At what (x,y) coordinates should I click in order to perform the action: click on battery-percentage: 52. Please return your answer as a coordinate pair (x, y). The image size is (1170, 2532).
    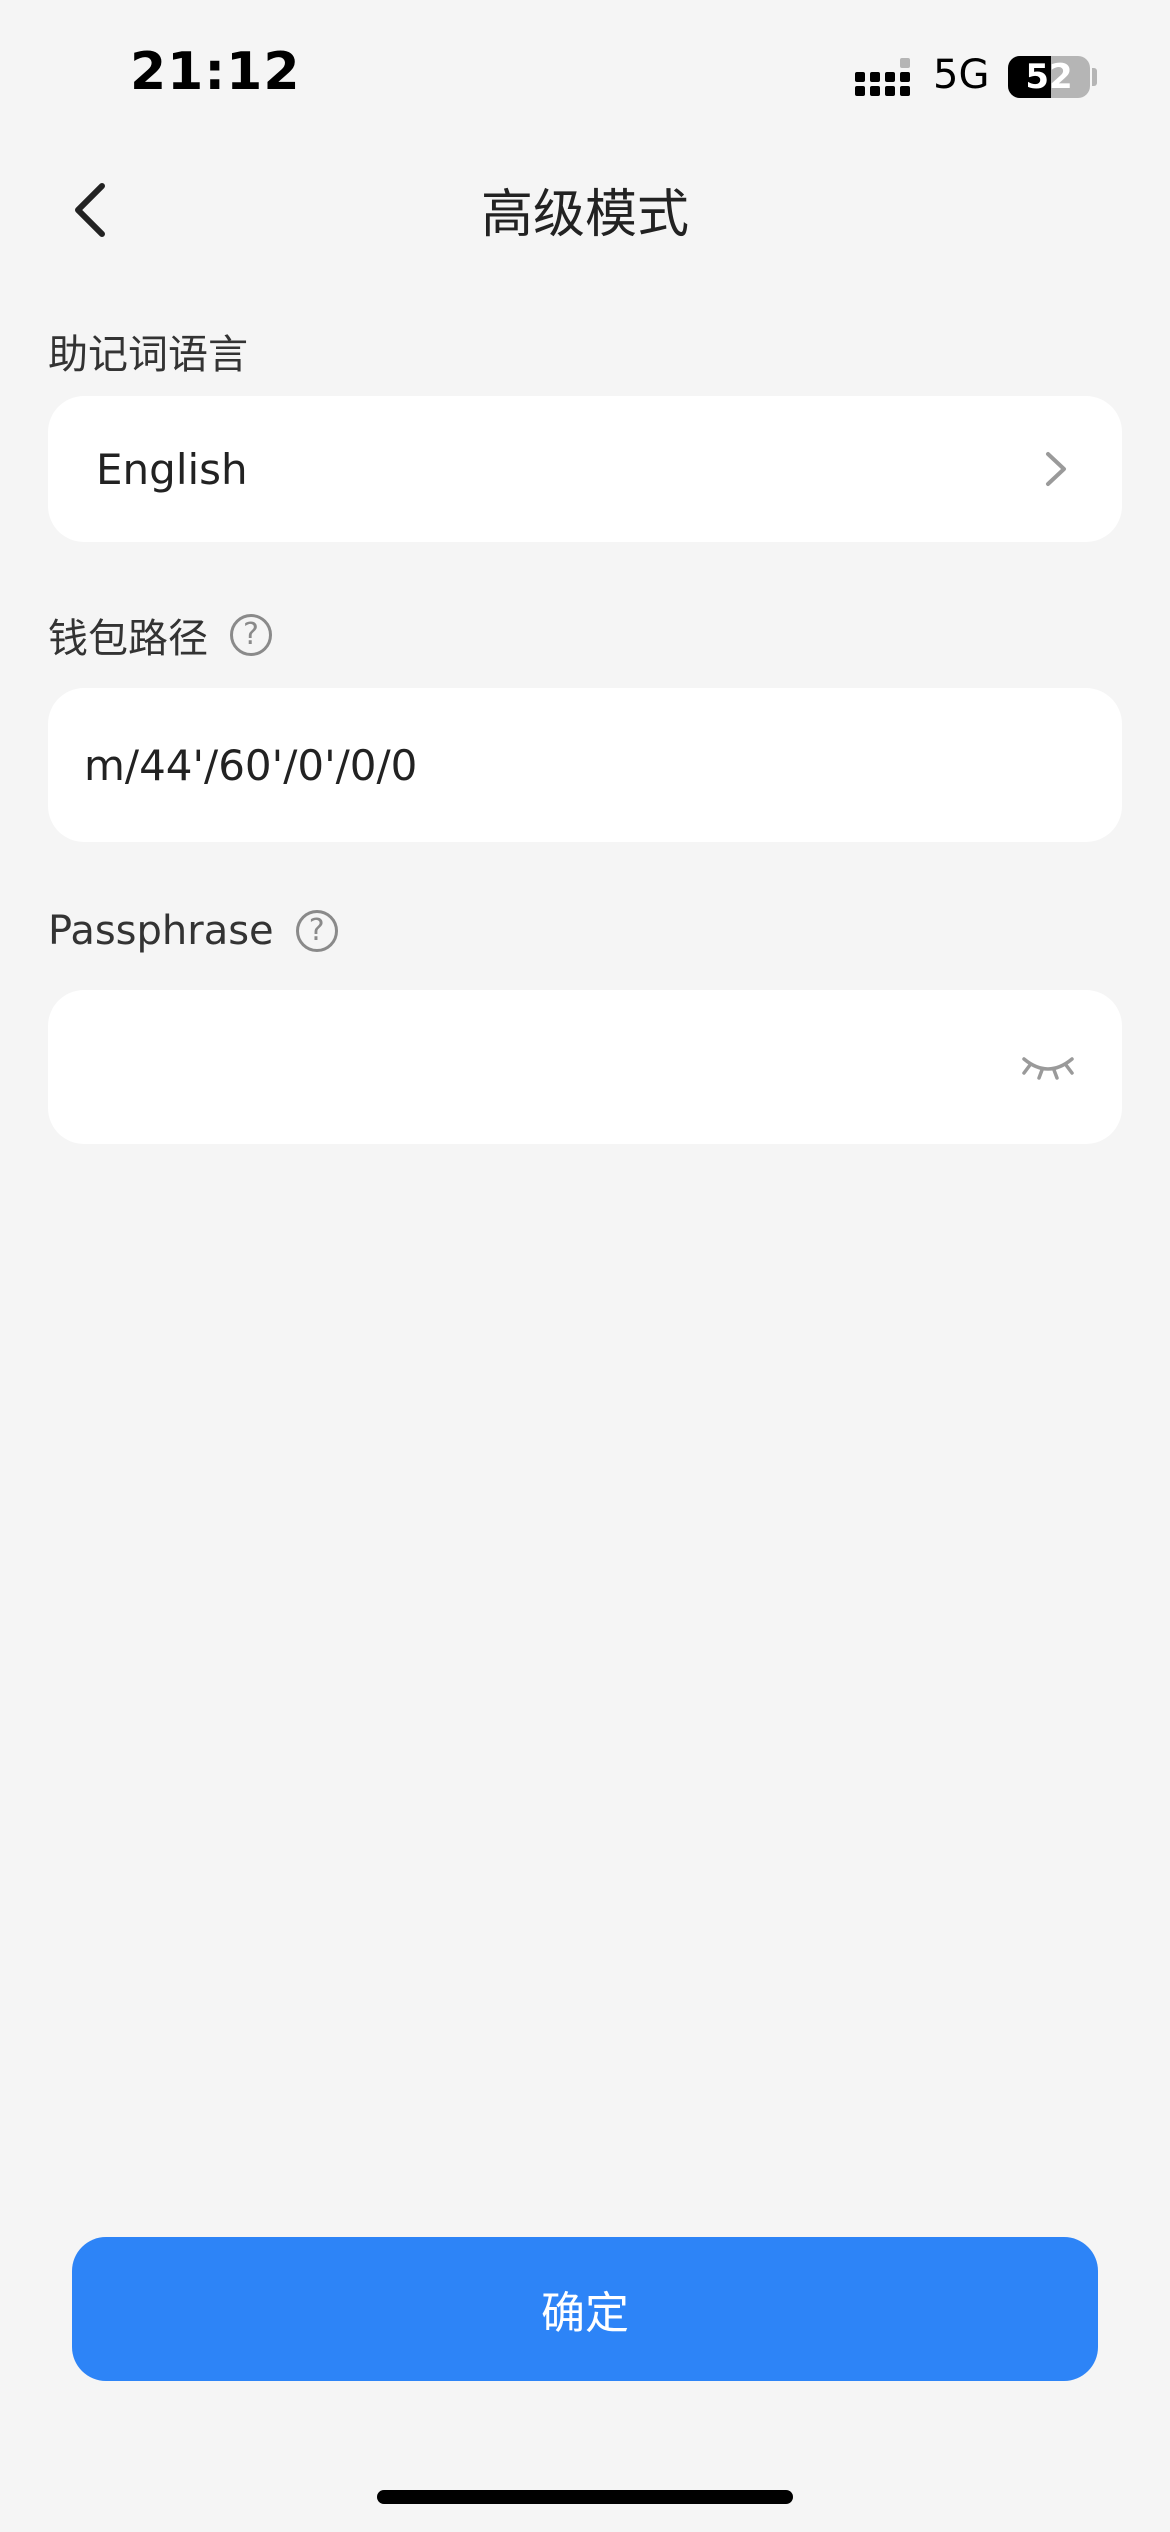
    Looking at the image, I should click on (1049, 77).